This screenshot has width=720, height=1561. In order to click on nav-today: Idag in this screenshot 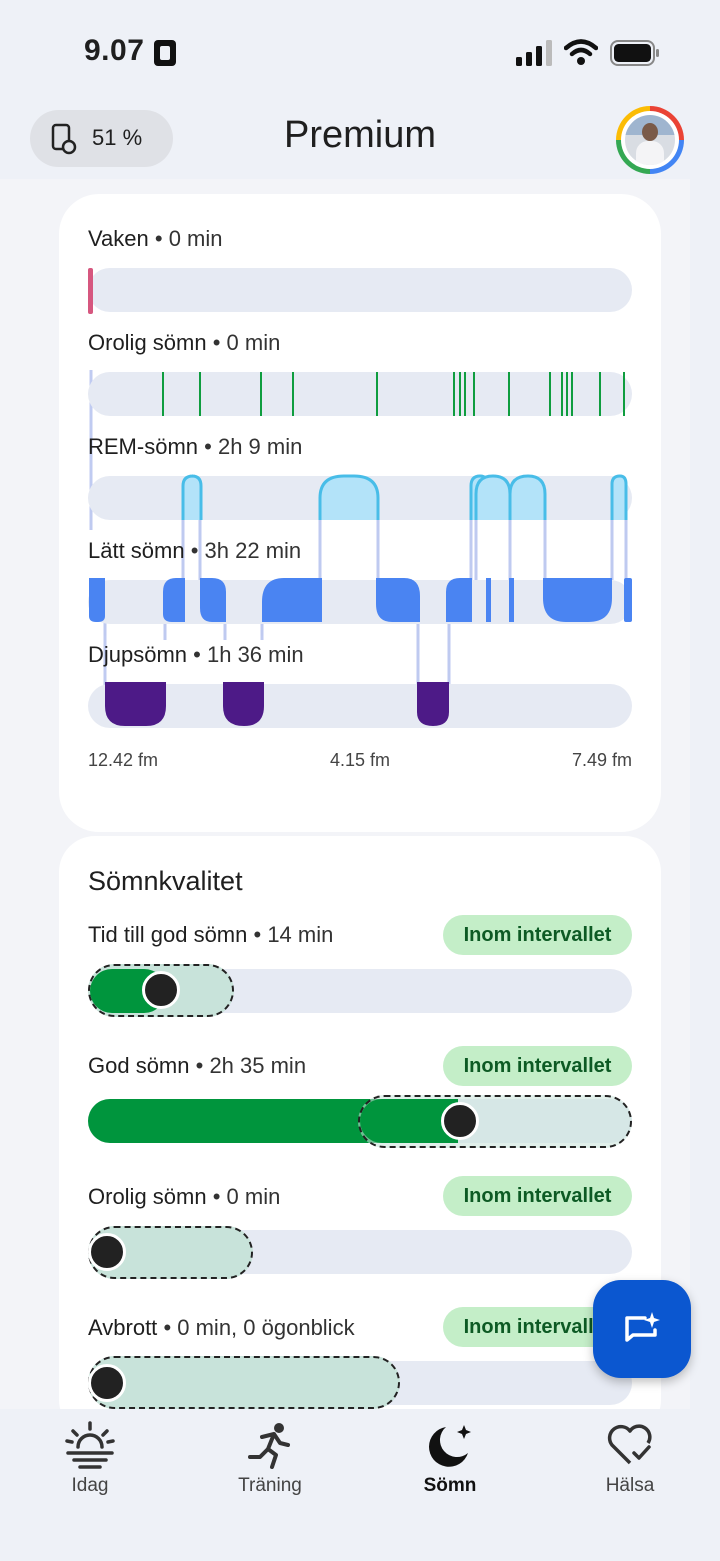, I will do `click(90, 1469)`.